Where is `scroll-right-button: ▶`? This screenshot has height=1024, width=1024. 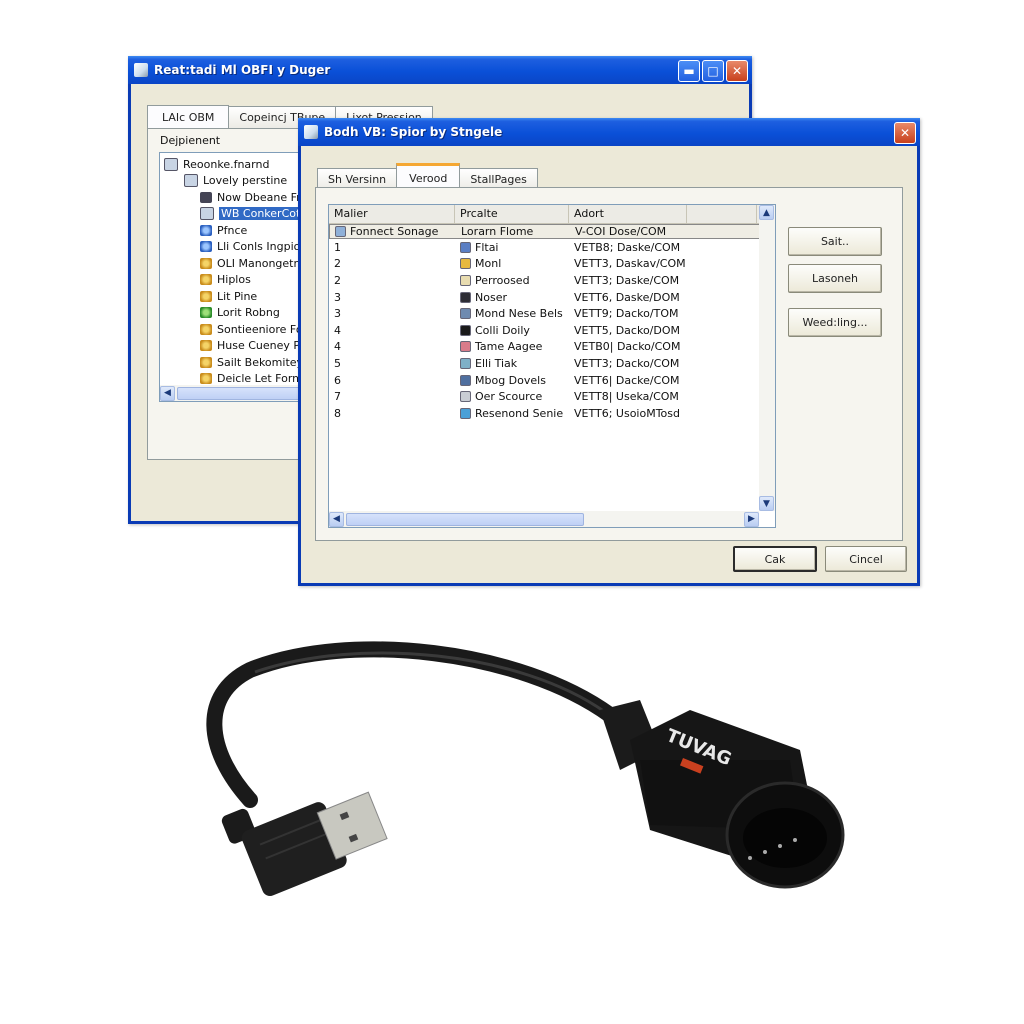
scroll-right-button: ▶ is located at coordinates (751, 519).